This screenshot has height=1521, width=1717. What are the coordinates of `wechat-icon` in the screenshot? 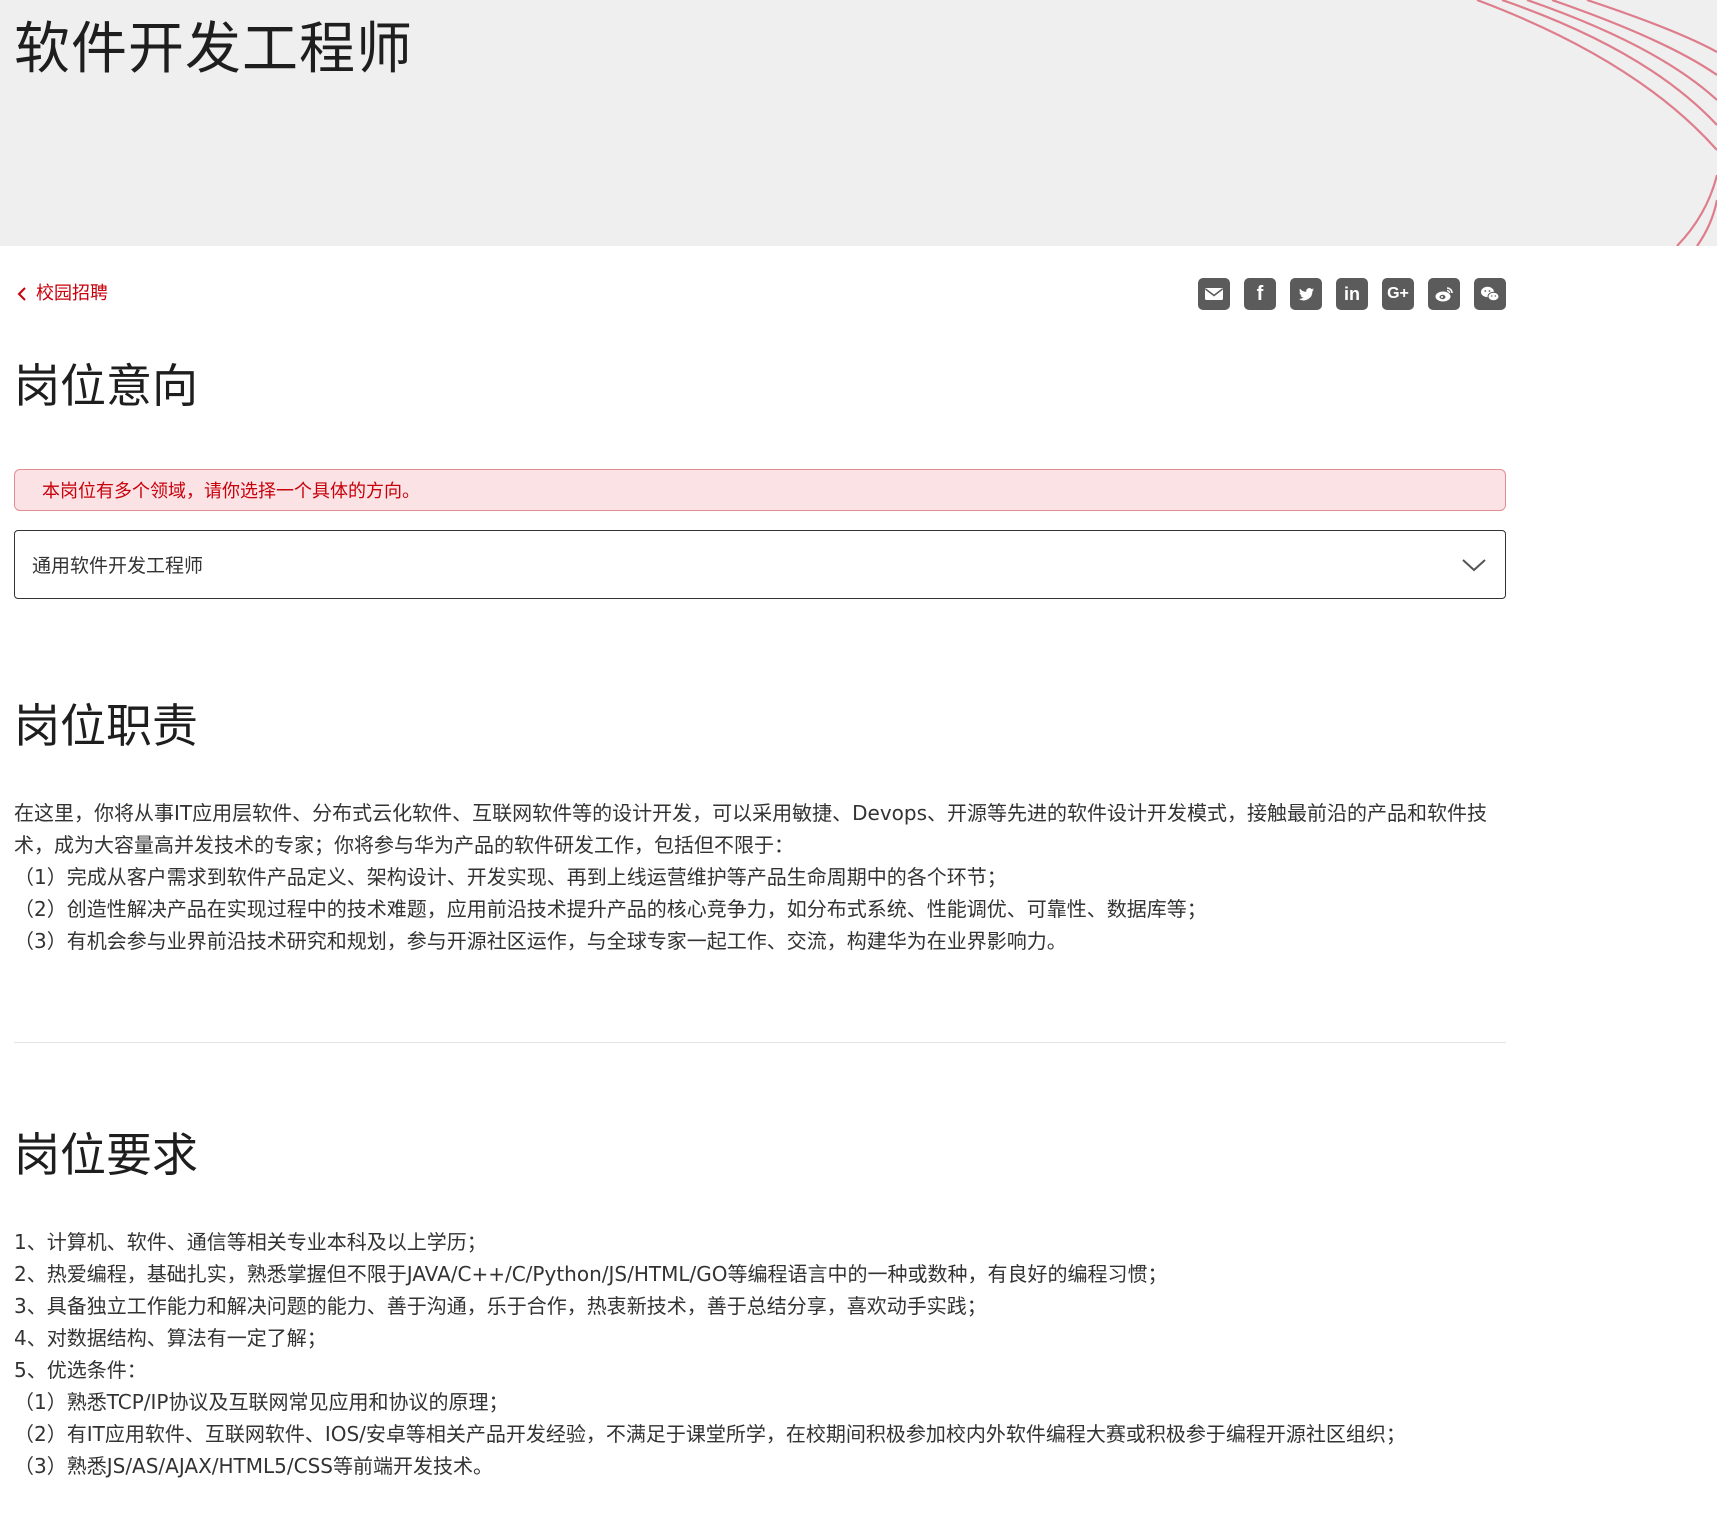 It's located at (1490, 294).